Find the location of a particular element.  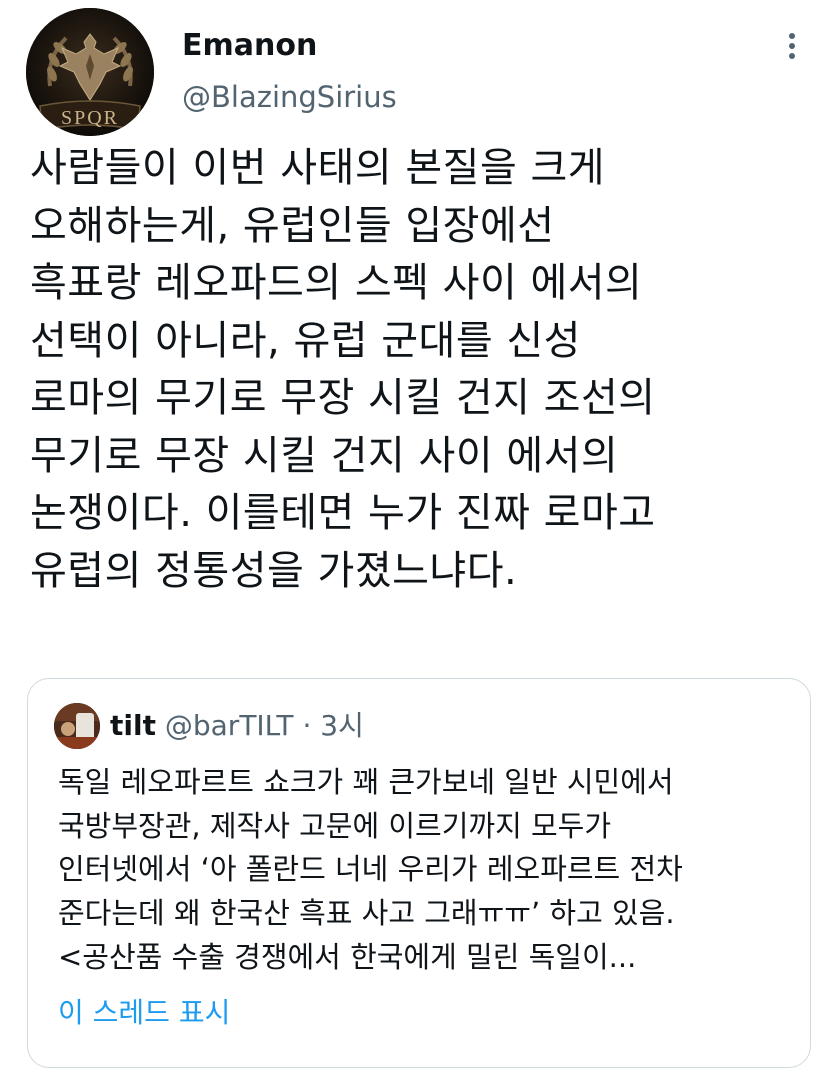

quoted-text-line: 국방부장관, 제작사 고문에 이르기까지 모두가 is located at coordinates (335, 825).